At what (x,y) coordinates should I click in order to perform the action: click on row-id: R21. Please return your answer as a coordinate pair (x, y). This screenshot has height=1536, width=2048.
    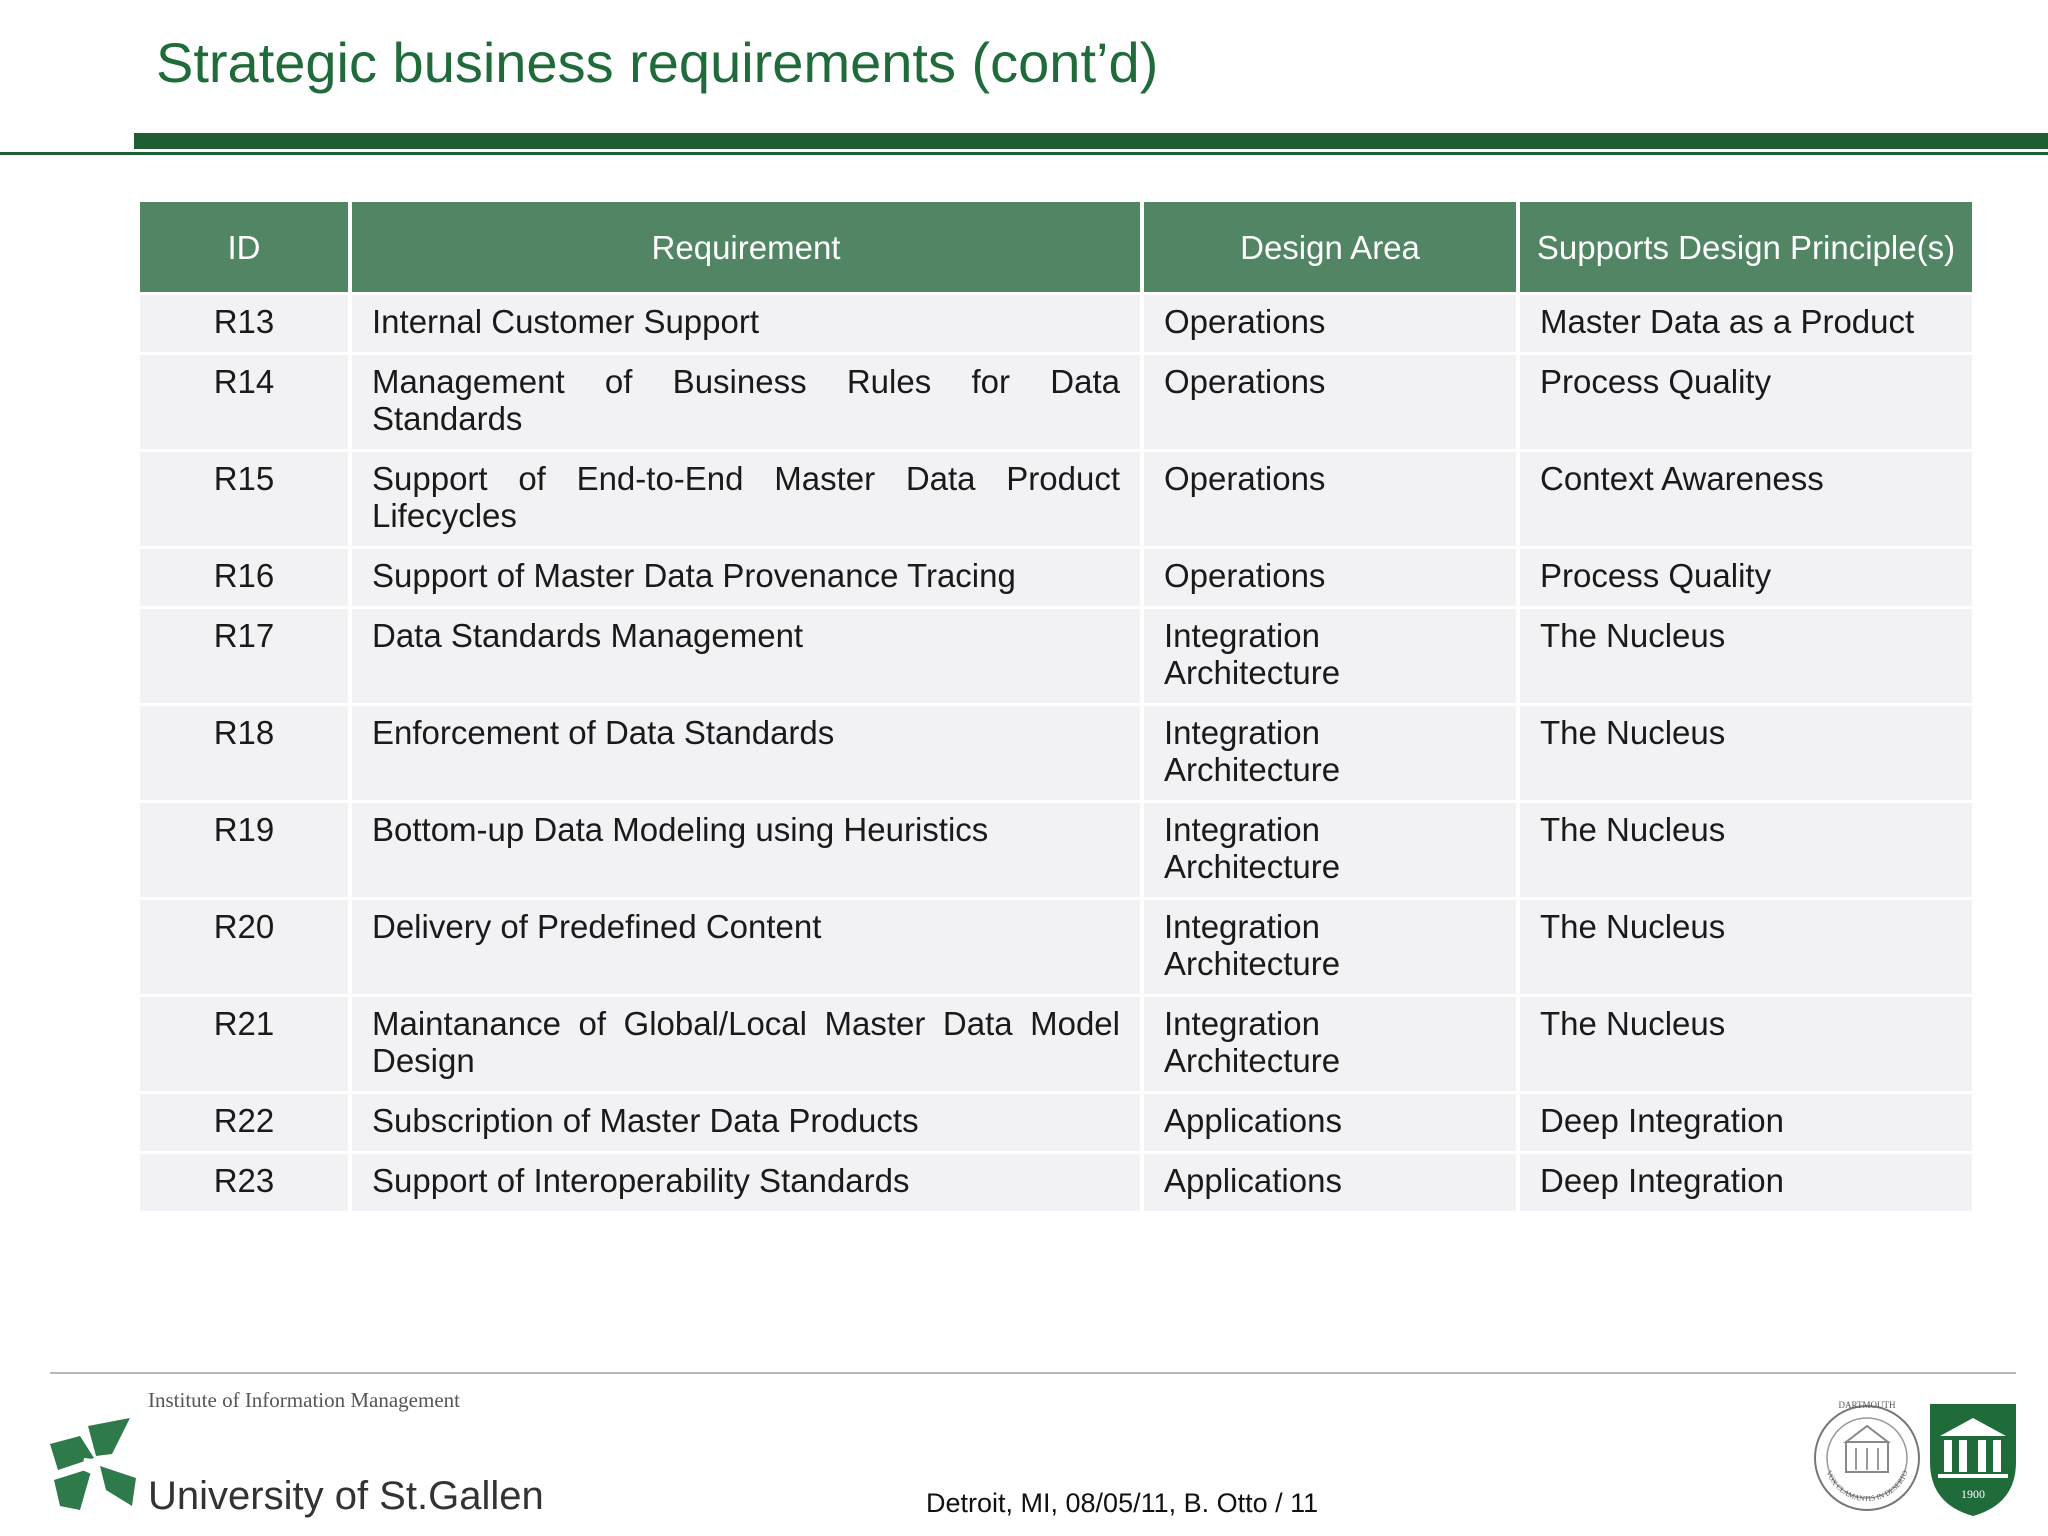
    Looking at the image, I should click on (244, 1044).